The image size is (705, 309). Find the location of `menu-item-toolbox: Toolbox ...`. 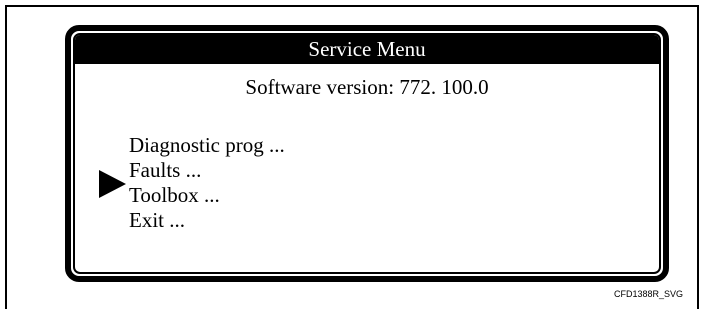

menu-item-toolbox: Toolbox ... is located at coordinates (207, 195).